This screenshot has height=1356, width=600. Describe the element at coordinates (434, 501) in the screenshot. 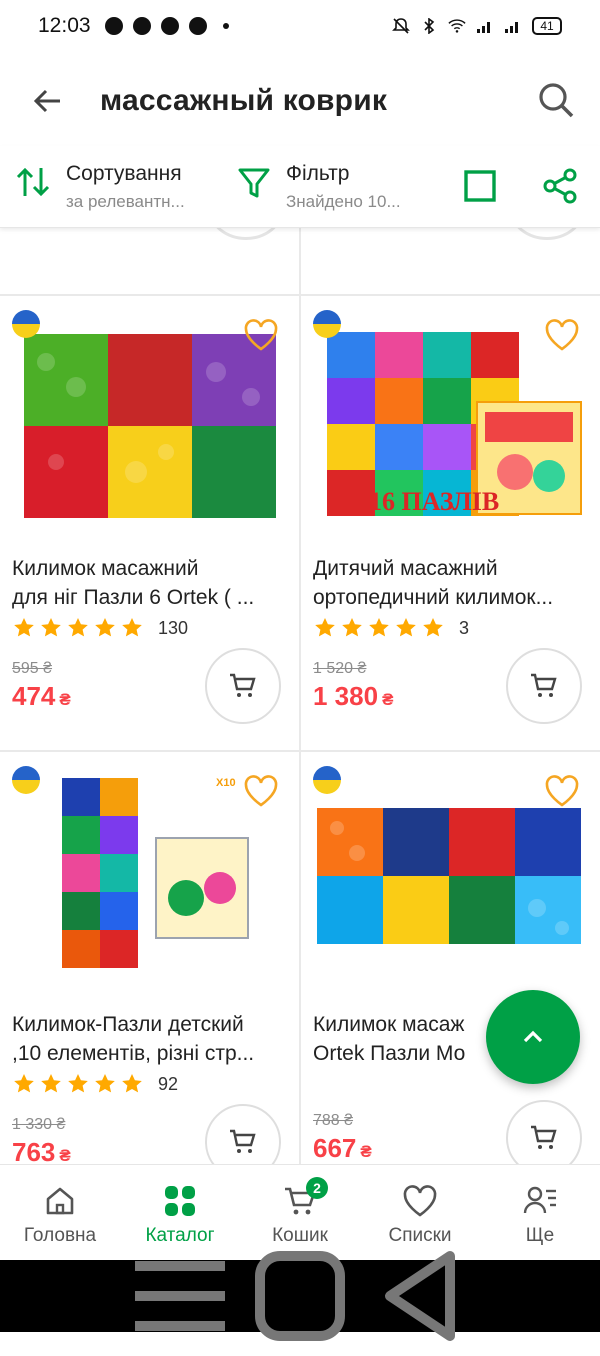

I see `image-label: 16 ПАЗЛІВ` at that location.